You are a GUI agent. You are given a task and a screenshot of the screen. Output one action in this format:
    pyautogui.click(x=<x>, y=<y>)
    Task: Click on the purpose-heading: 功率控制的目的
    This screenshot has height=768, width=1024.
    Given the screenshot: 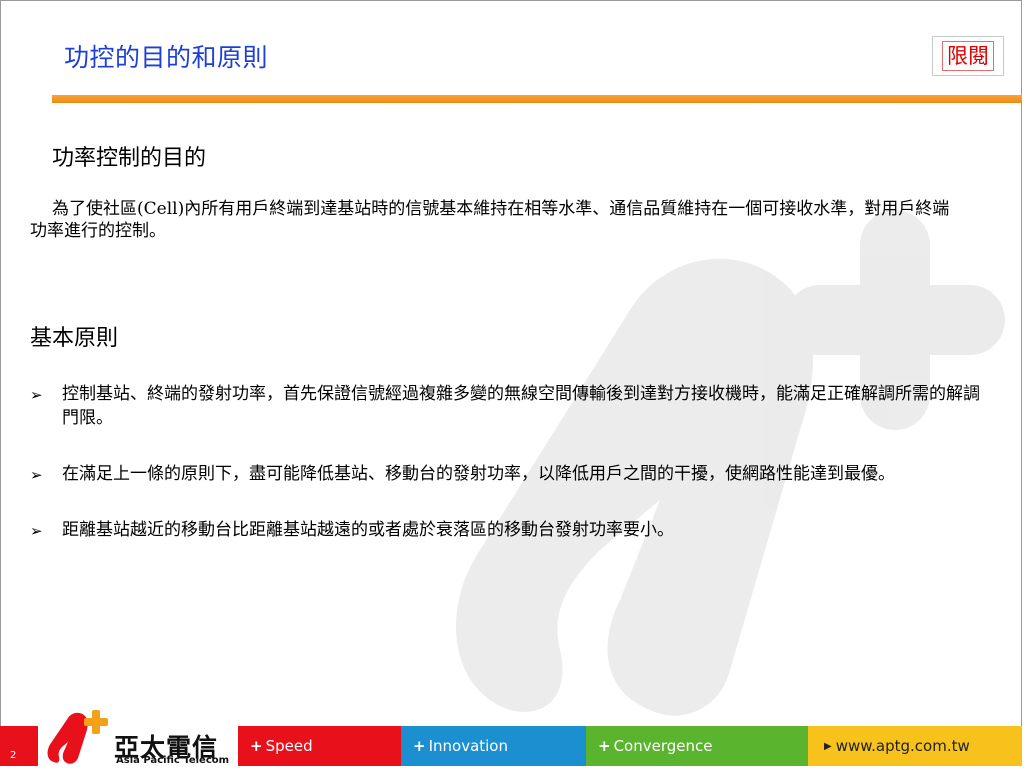 What is the action you would take?
    pyautogui.click(x=129, y=158)
    